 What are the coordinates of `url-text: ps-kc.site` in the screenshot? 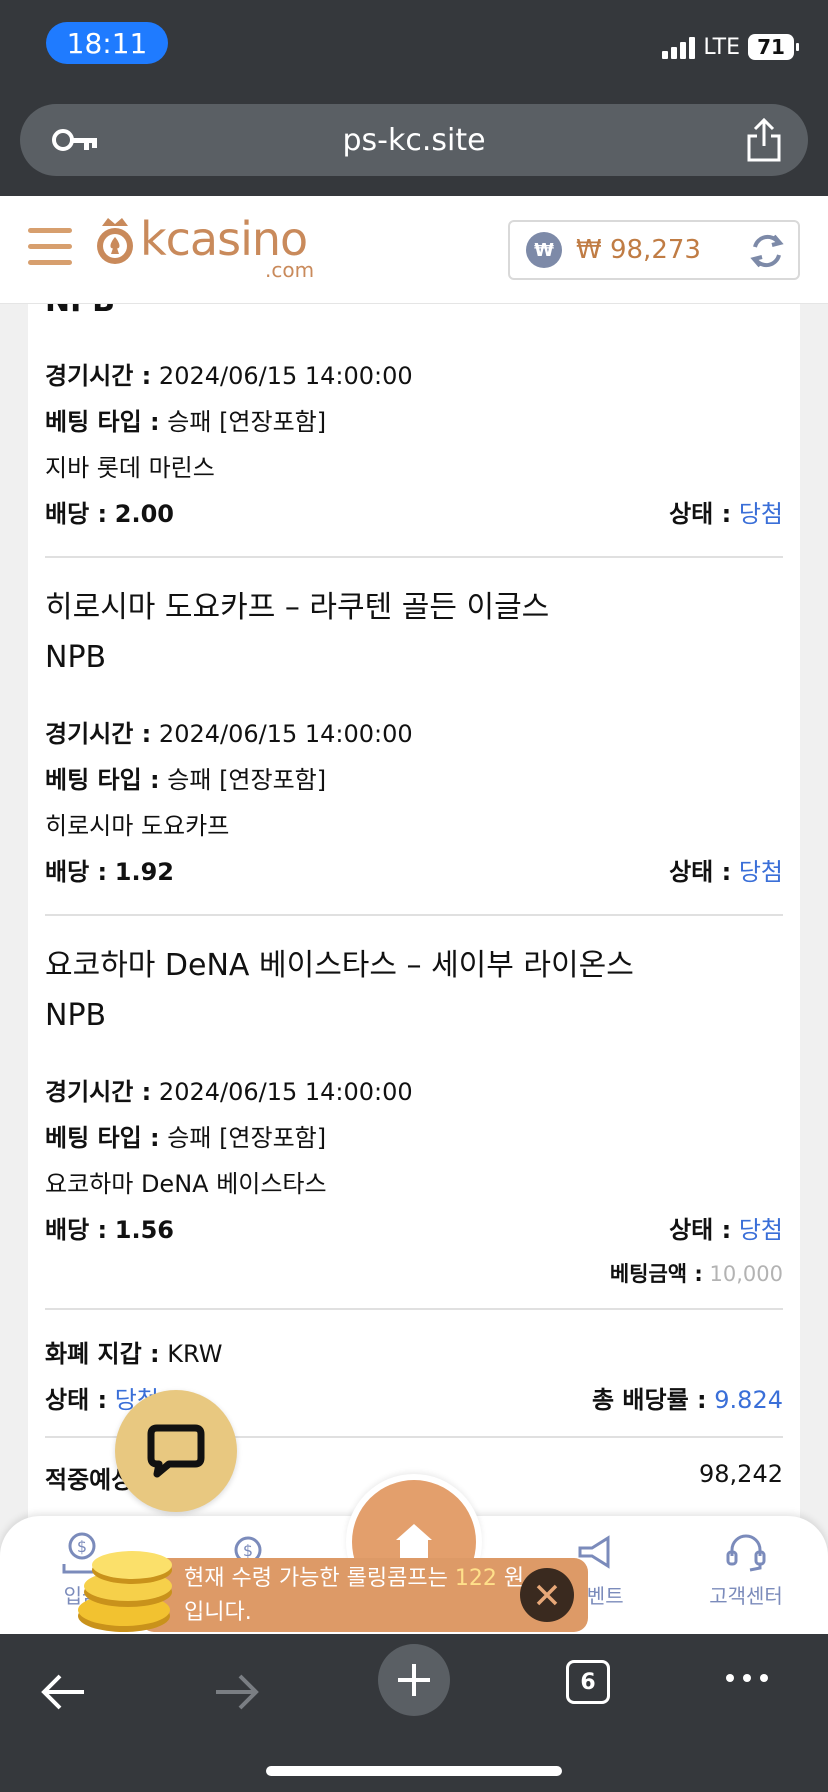 It's located at (414, 140).